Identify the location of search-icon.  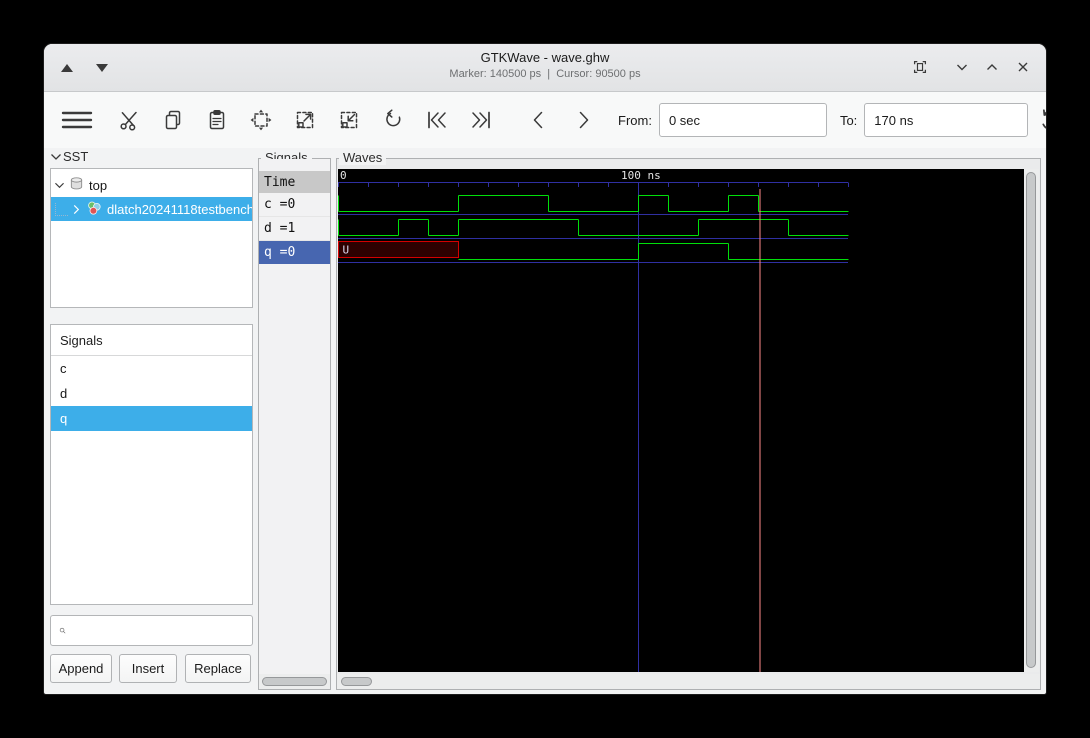
(62, 630).